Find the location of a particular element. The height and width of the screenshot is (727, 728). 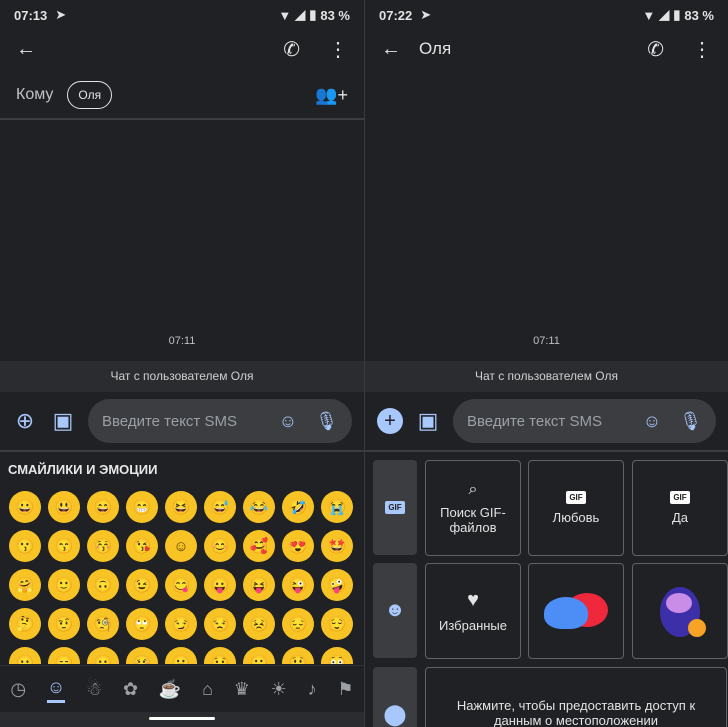

emoji-key: 😄 is located at coordinates (103, 507).